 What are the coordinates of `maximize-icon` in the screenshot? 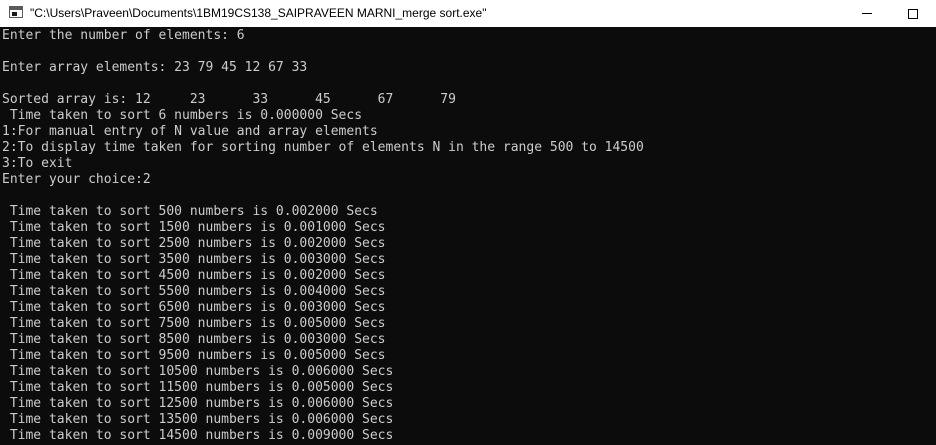 It's located at (913, 13).